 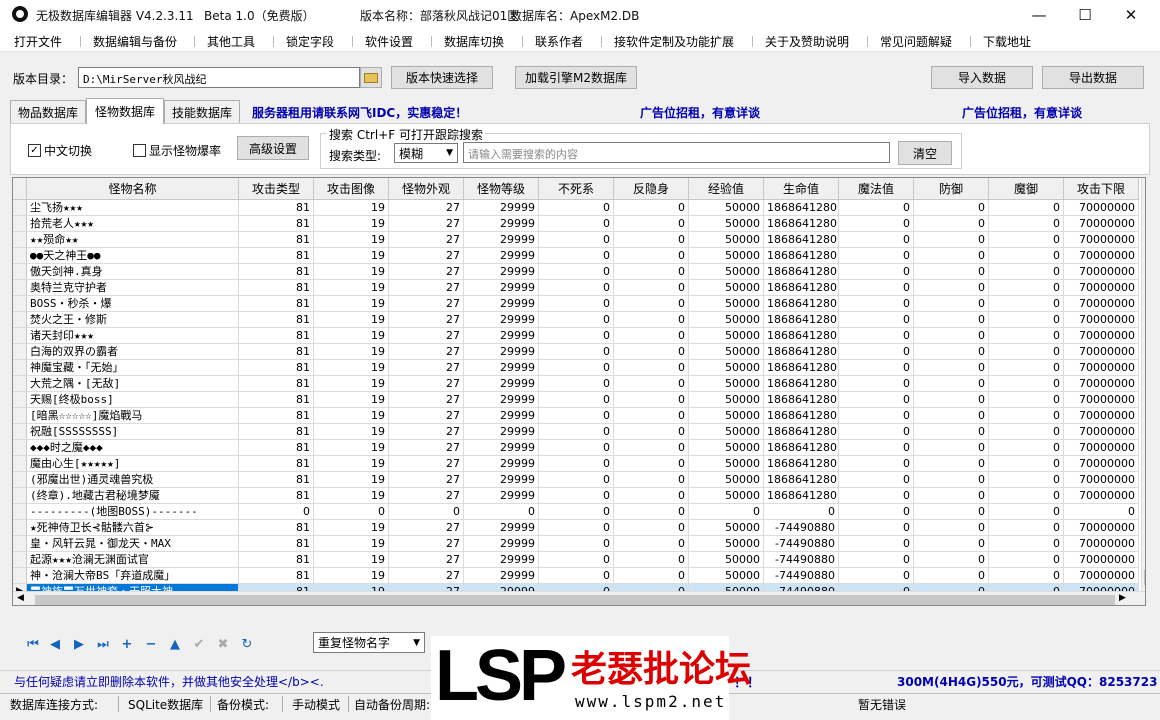 What do you see at coordinates (576, 77) in the screenshot?
I see `load-engine-button: 加载引擎M2数据库` at bounding box center [576, 77].